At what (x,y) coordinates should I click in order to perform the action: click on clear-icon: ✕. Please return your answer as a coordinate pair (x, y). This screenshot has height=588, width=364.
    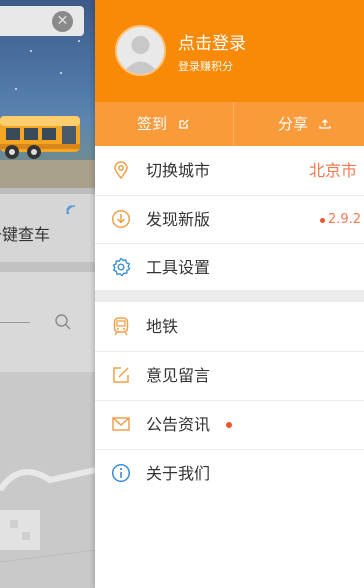
    Looking at the image, I should click on (62, 21).